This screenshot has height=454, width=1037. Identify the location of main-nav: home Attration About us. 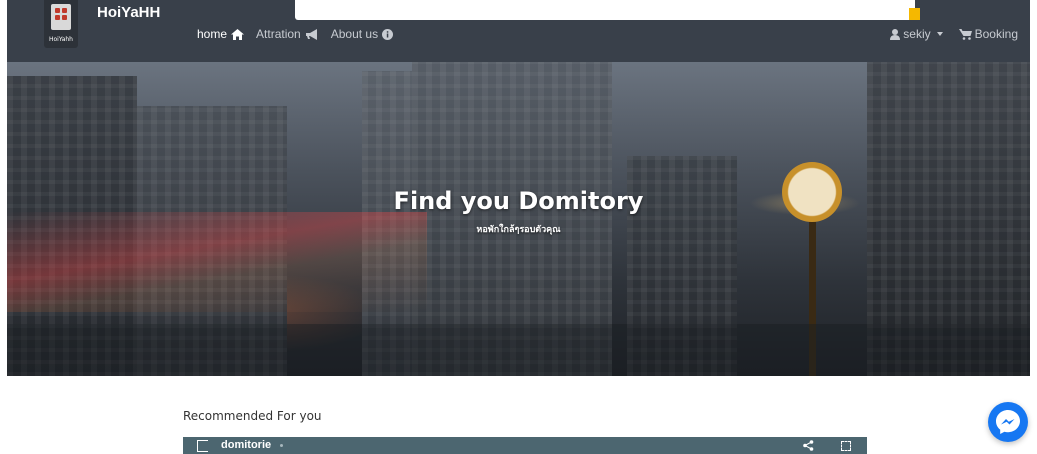
(295, 34).